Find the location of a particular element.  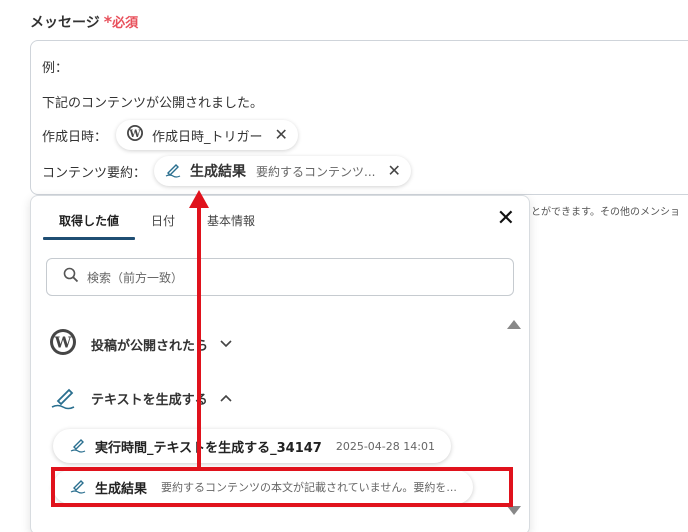

group-post-published: W 投稿が公開されたら is located at coordinates (140, 344).